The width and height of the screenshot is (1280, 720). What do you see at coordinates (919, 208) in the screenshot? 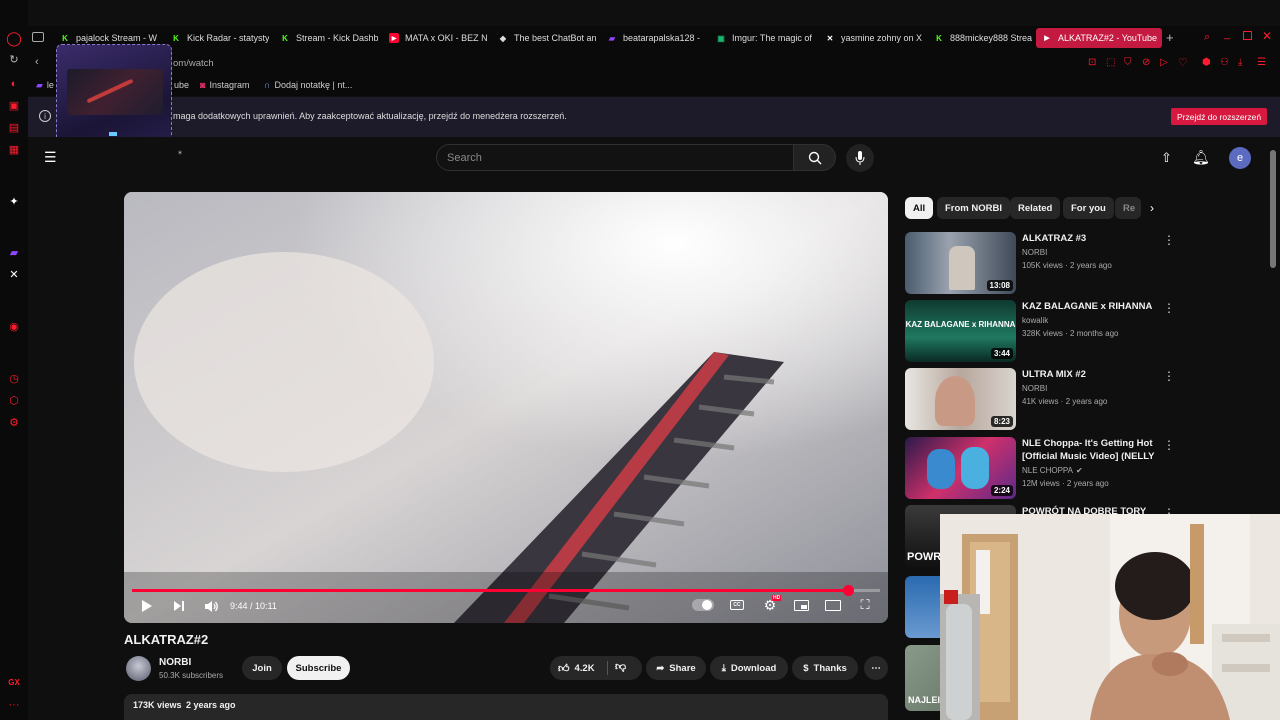
I see `chip-all: All` at bounding box center [919, 208].